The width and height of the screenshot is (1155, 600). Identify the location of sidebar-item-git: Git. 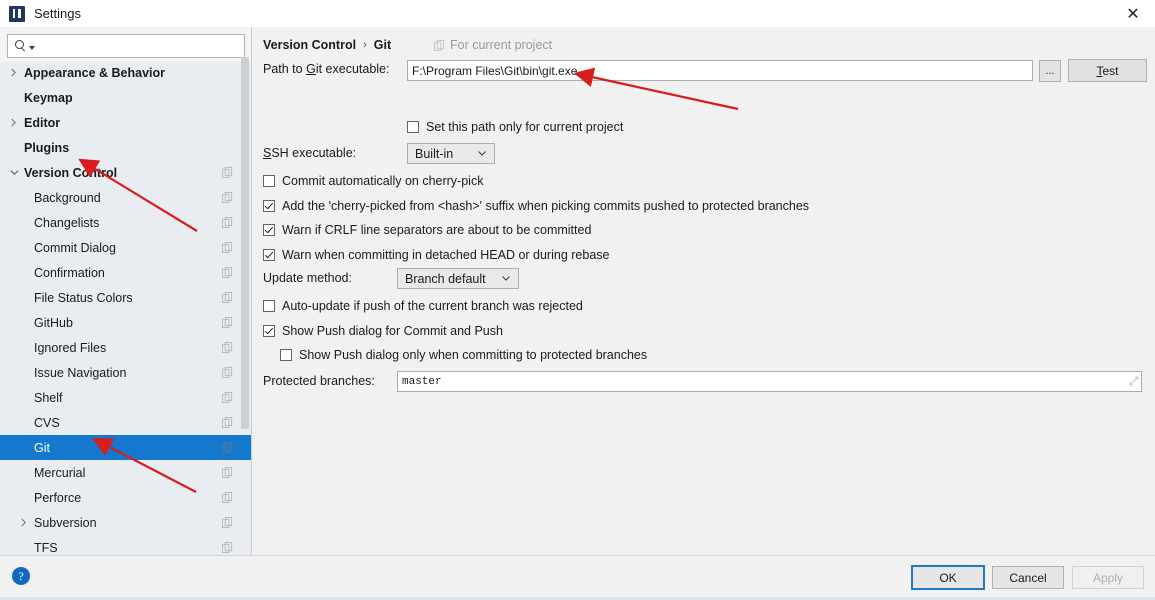
(125, 447).